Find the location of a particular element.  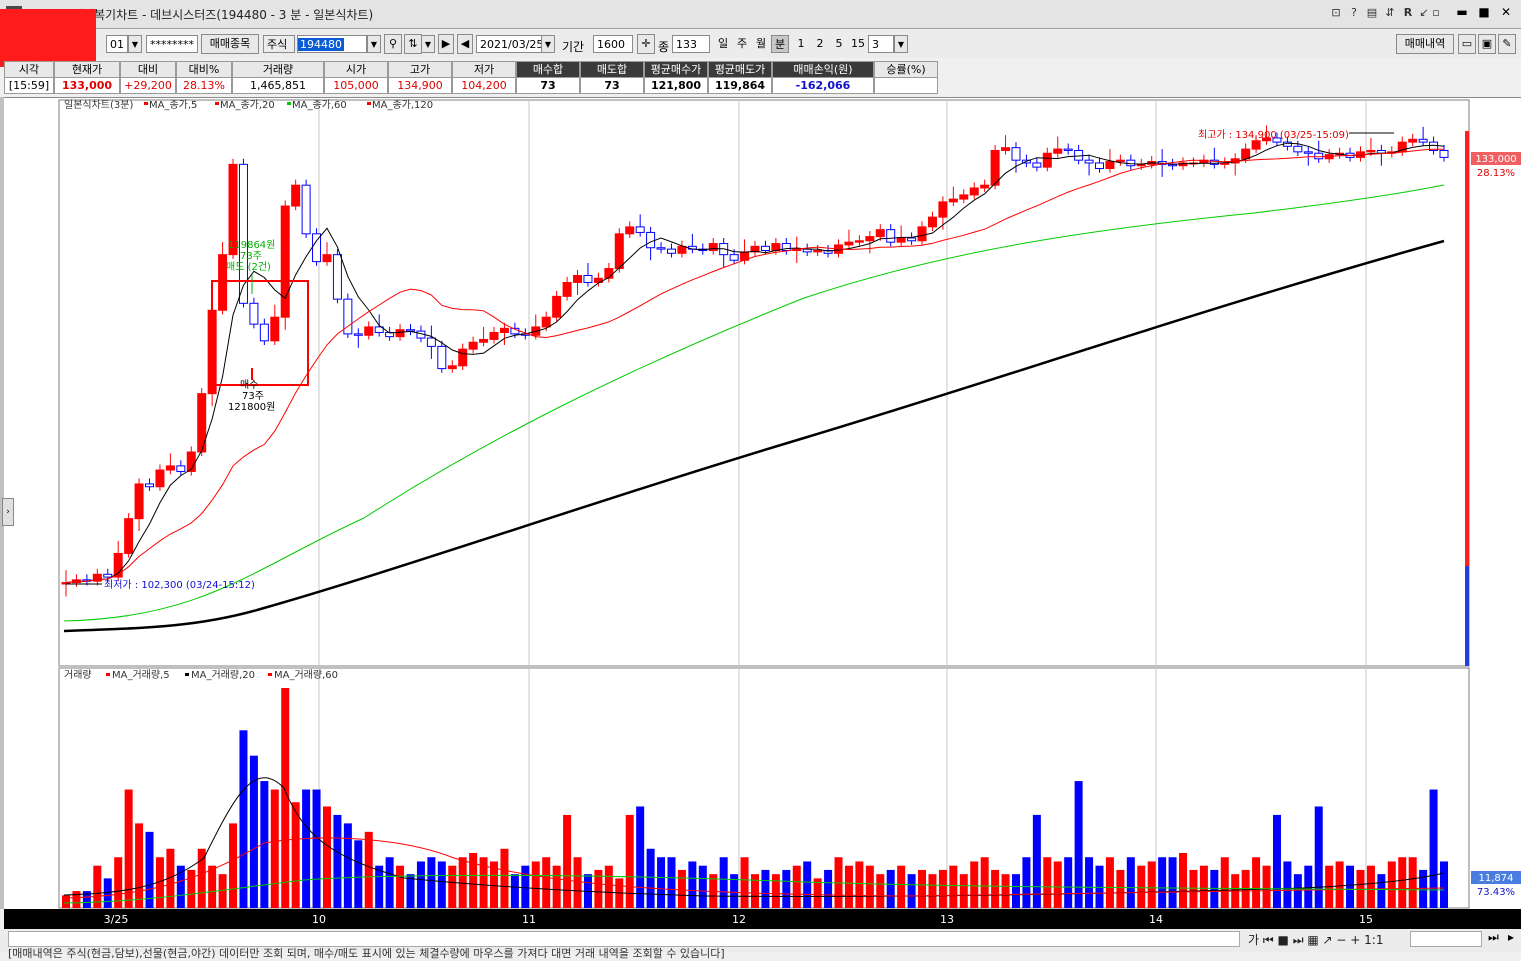

next-icon: ▶ is located at coordinates (446, 44).